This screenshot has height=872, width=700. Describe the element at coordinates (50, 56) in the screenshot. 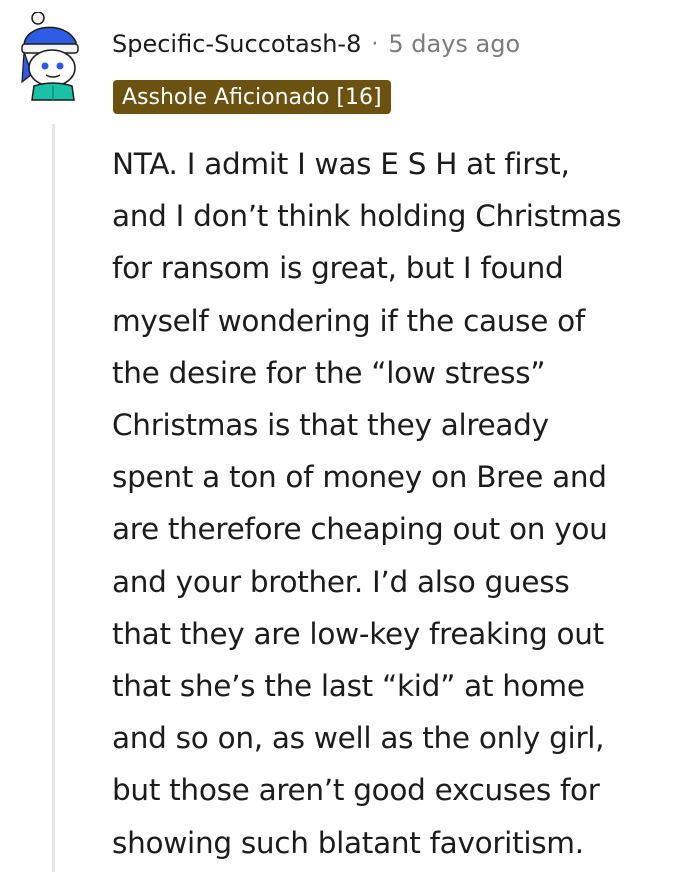

I see `snoo-avatar-icon` at that location.